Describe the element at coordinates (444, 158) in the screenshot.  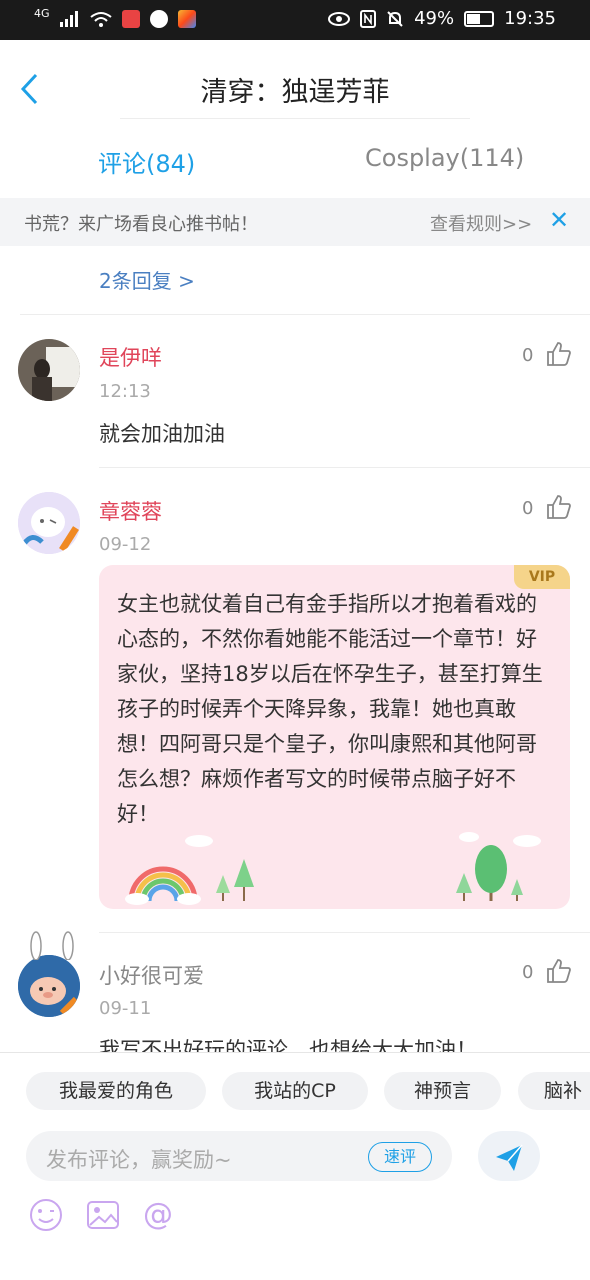
I see `tab-cosplay: Cosplay(114)` at that location.